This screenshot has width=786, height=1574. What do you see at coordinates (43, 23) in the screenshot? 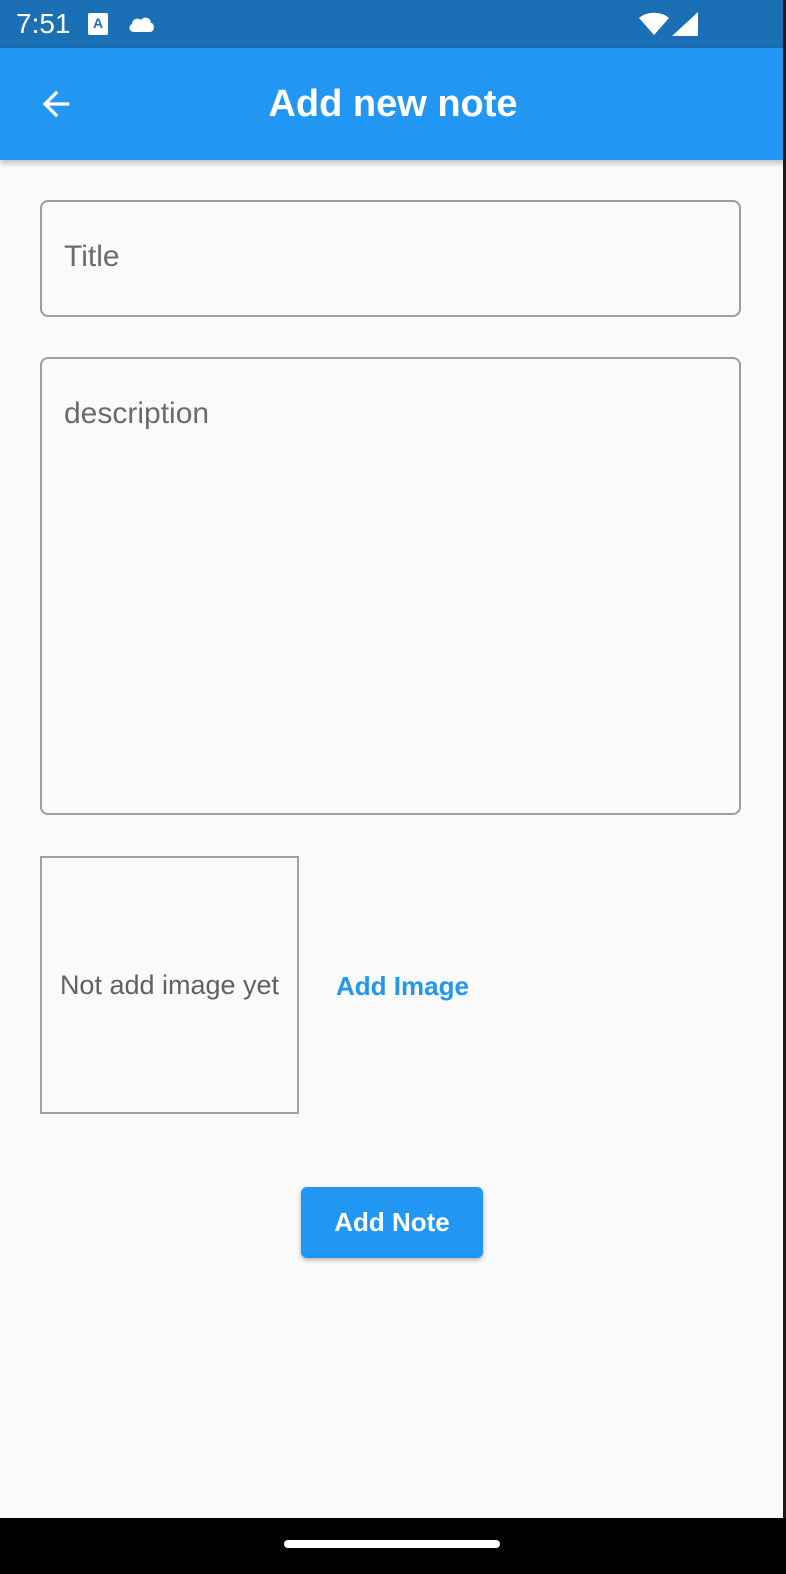
I see `status-time: 7:51` at bounding box center [43, 23].